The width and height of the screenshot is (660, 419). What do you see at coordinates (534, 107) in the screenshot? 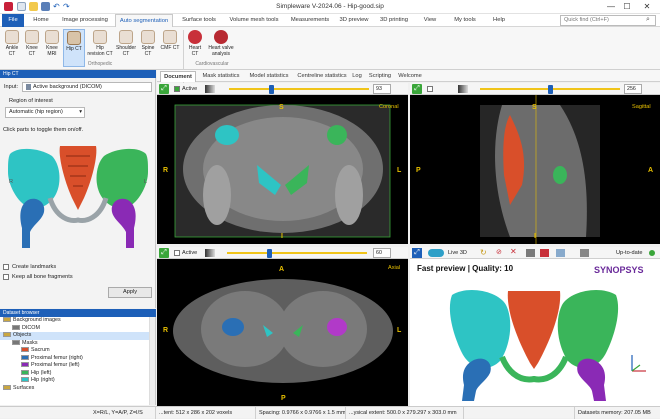
I see `sagittal-top-label: S` at bounding box center [534, 107].